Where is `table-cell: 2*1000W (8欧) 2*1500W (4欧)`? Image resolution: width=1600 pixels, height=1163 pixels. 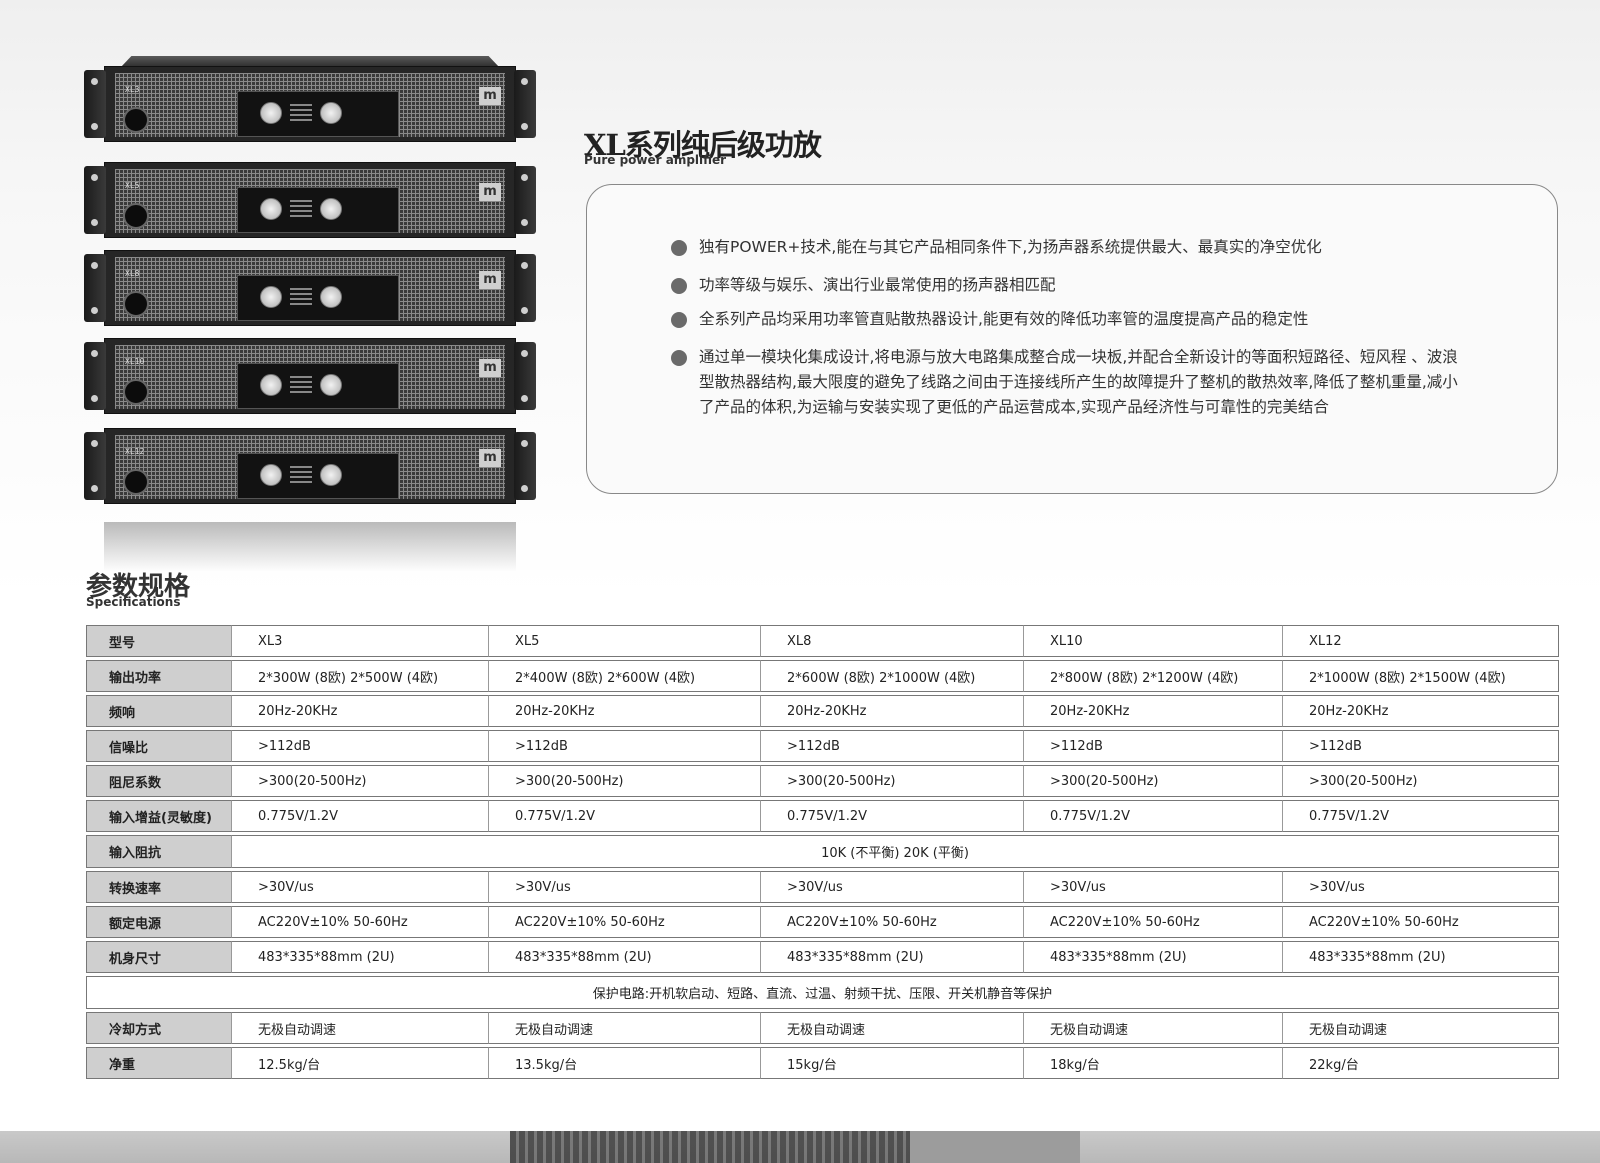 table-cell: 2*1000W (8欧) 2*1500W (4欧) is located at coordinates (1421, 676).